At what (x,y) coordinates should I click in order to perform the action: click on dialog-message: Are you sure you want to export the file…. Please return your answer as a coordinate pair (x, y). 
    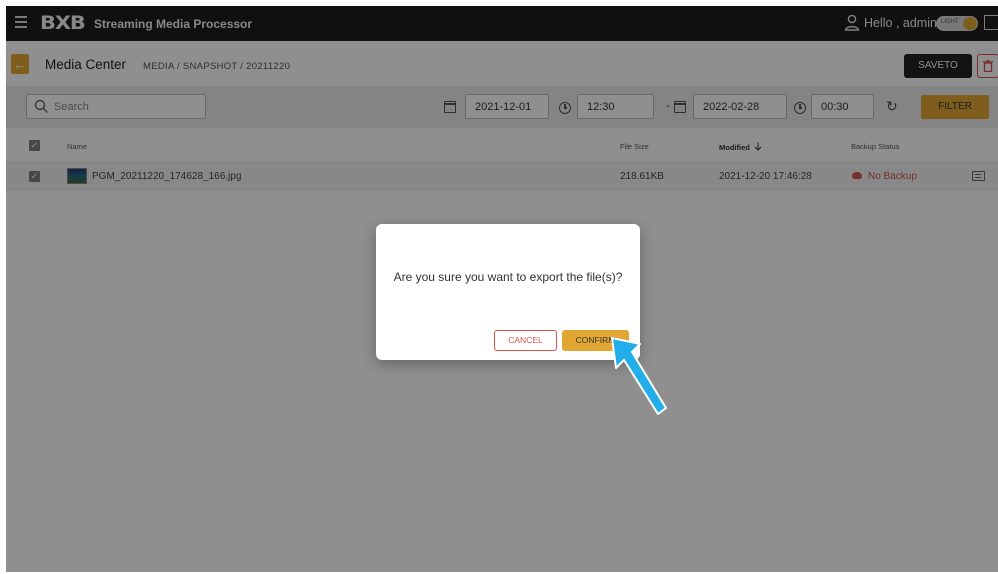
    Looking at the image, I should click on (508, 277).